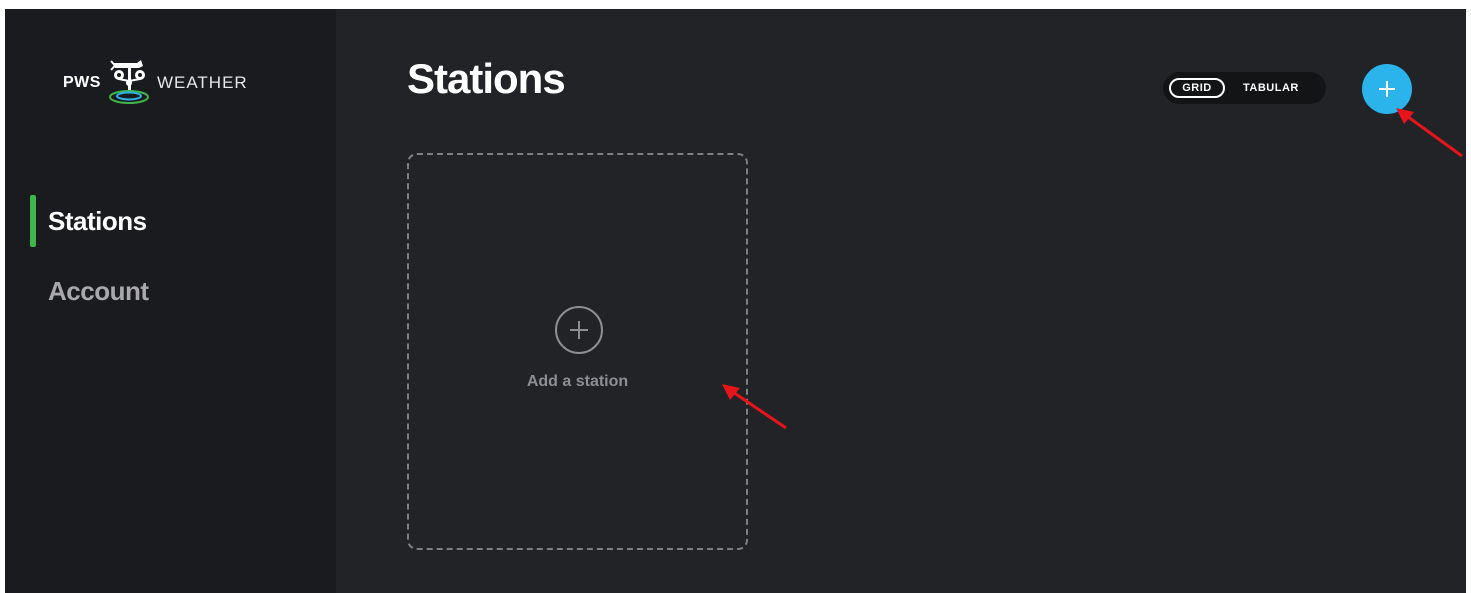  I want to click on view-toggle: GRID TABULAR, so click(1244, 88).